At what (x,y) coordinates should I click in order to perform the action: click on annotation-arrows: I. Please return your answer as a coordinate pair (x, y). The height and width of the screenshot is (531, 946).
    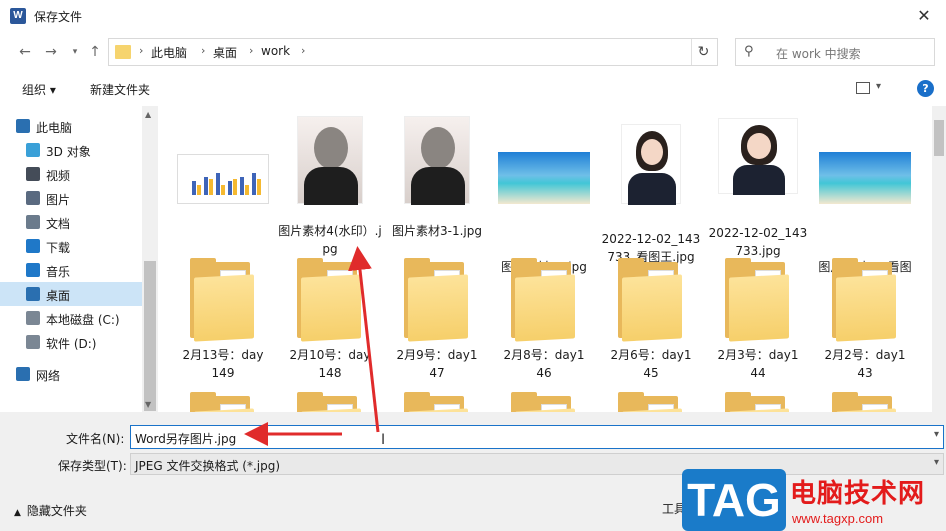
    Looking at the image, I should click on (314, 347).